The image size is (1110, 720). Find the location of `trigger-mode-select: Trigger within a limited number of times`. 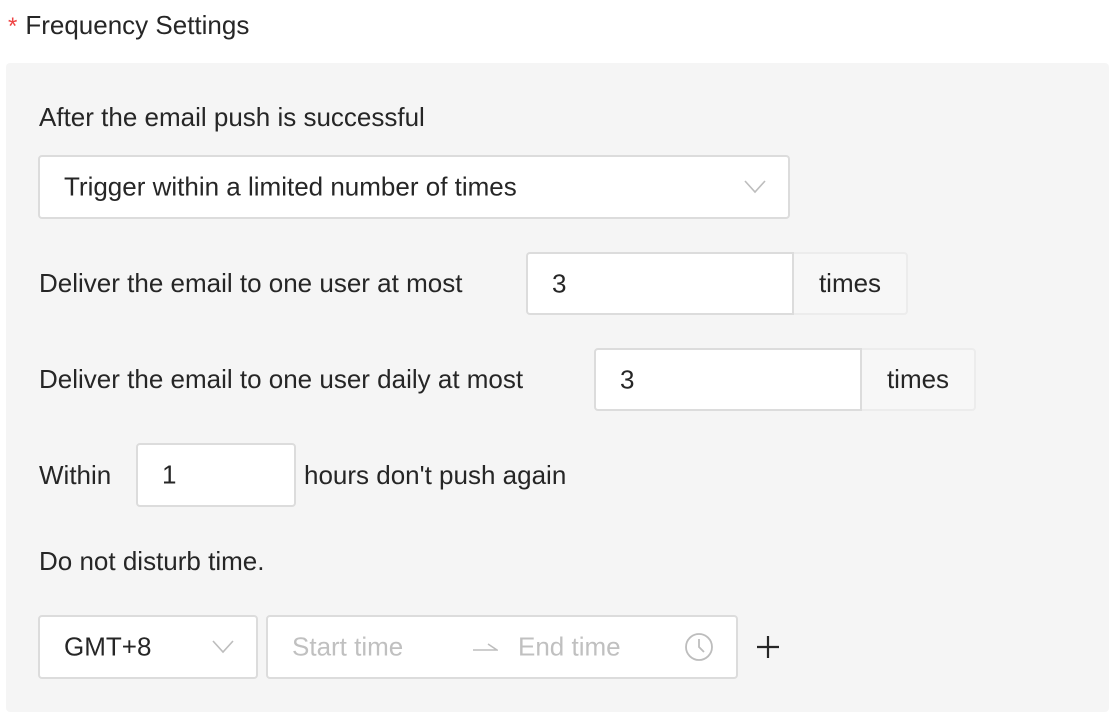

trigger-mode-select: Trigger within a limited number of times is located at coordinates (414, 187).